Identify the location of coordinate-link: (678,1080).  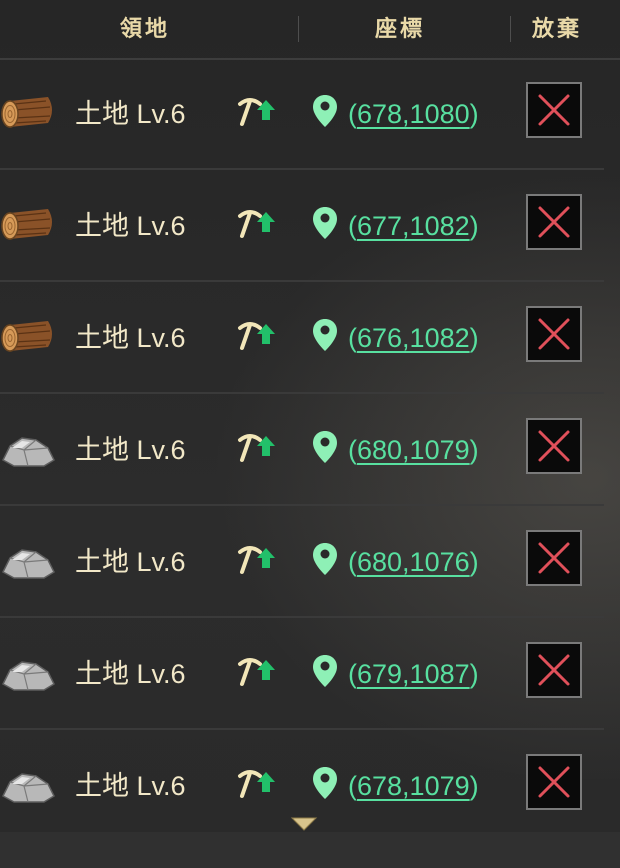
(413, 114).